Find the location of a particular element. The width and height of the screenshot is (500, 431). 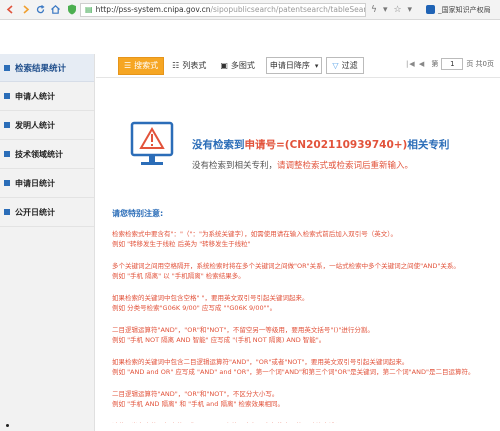

view-list-button: ☷ 列表式 is located at coordinates (189, 66).